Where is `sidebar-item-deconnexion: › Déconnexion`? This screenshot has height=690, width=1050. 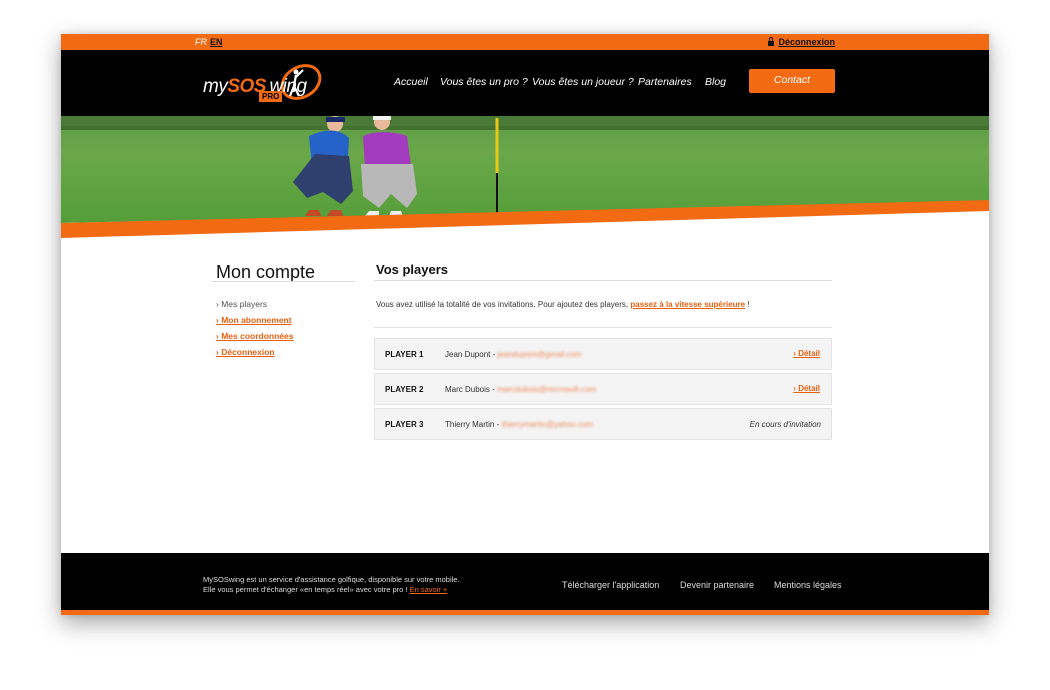 sidebar-item-deconnexion: › Déconnexion is located at coordinates (245, 352).